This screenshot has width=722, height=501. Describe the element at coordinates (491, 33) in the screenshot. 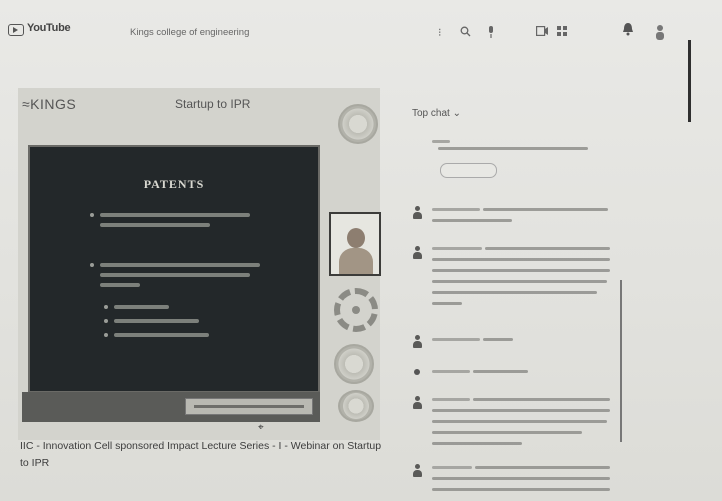

I see `mic-icon` at that location.